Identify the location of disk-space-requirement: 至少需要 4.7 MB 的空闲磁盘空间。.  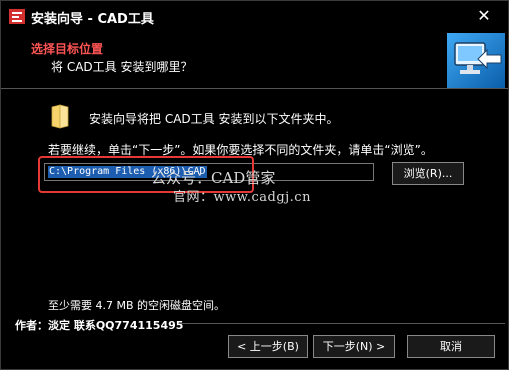
(137, 305).